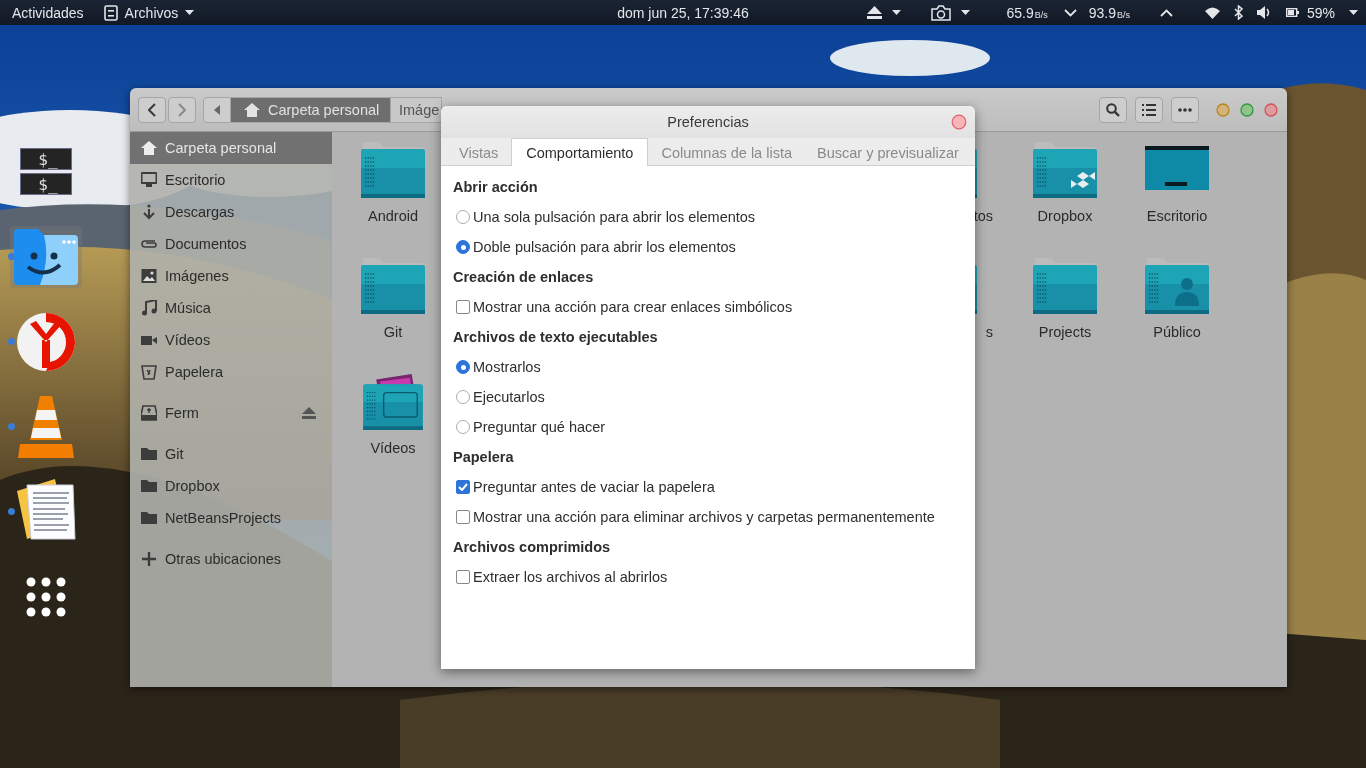 This screenshot has width=1366, height=768. I want to click on checkmark-icon, so click(463, 487).